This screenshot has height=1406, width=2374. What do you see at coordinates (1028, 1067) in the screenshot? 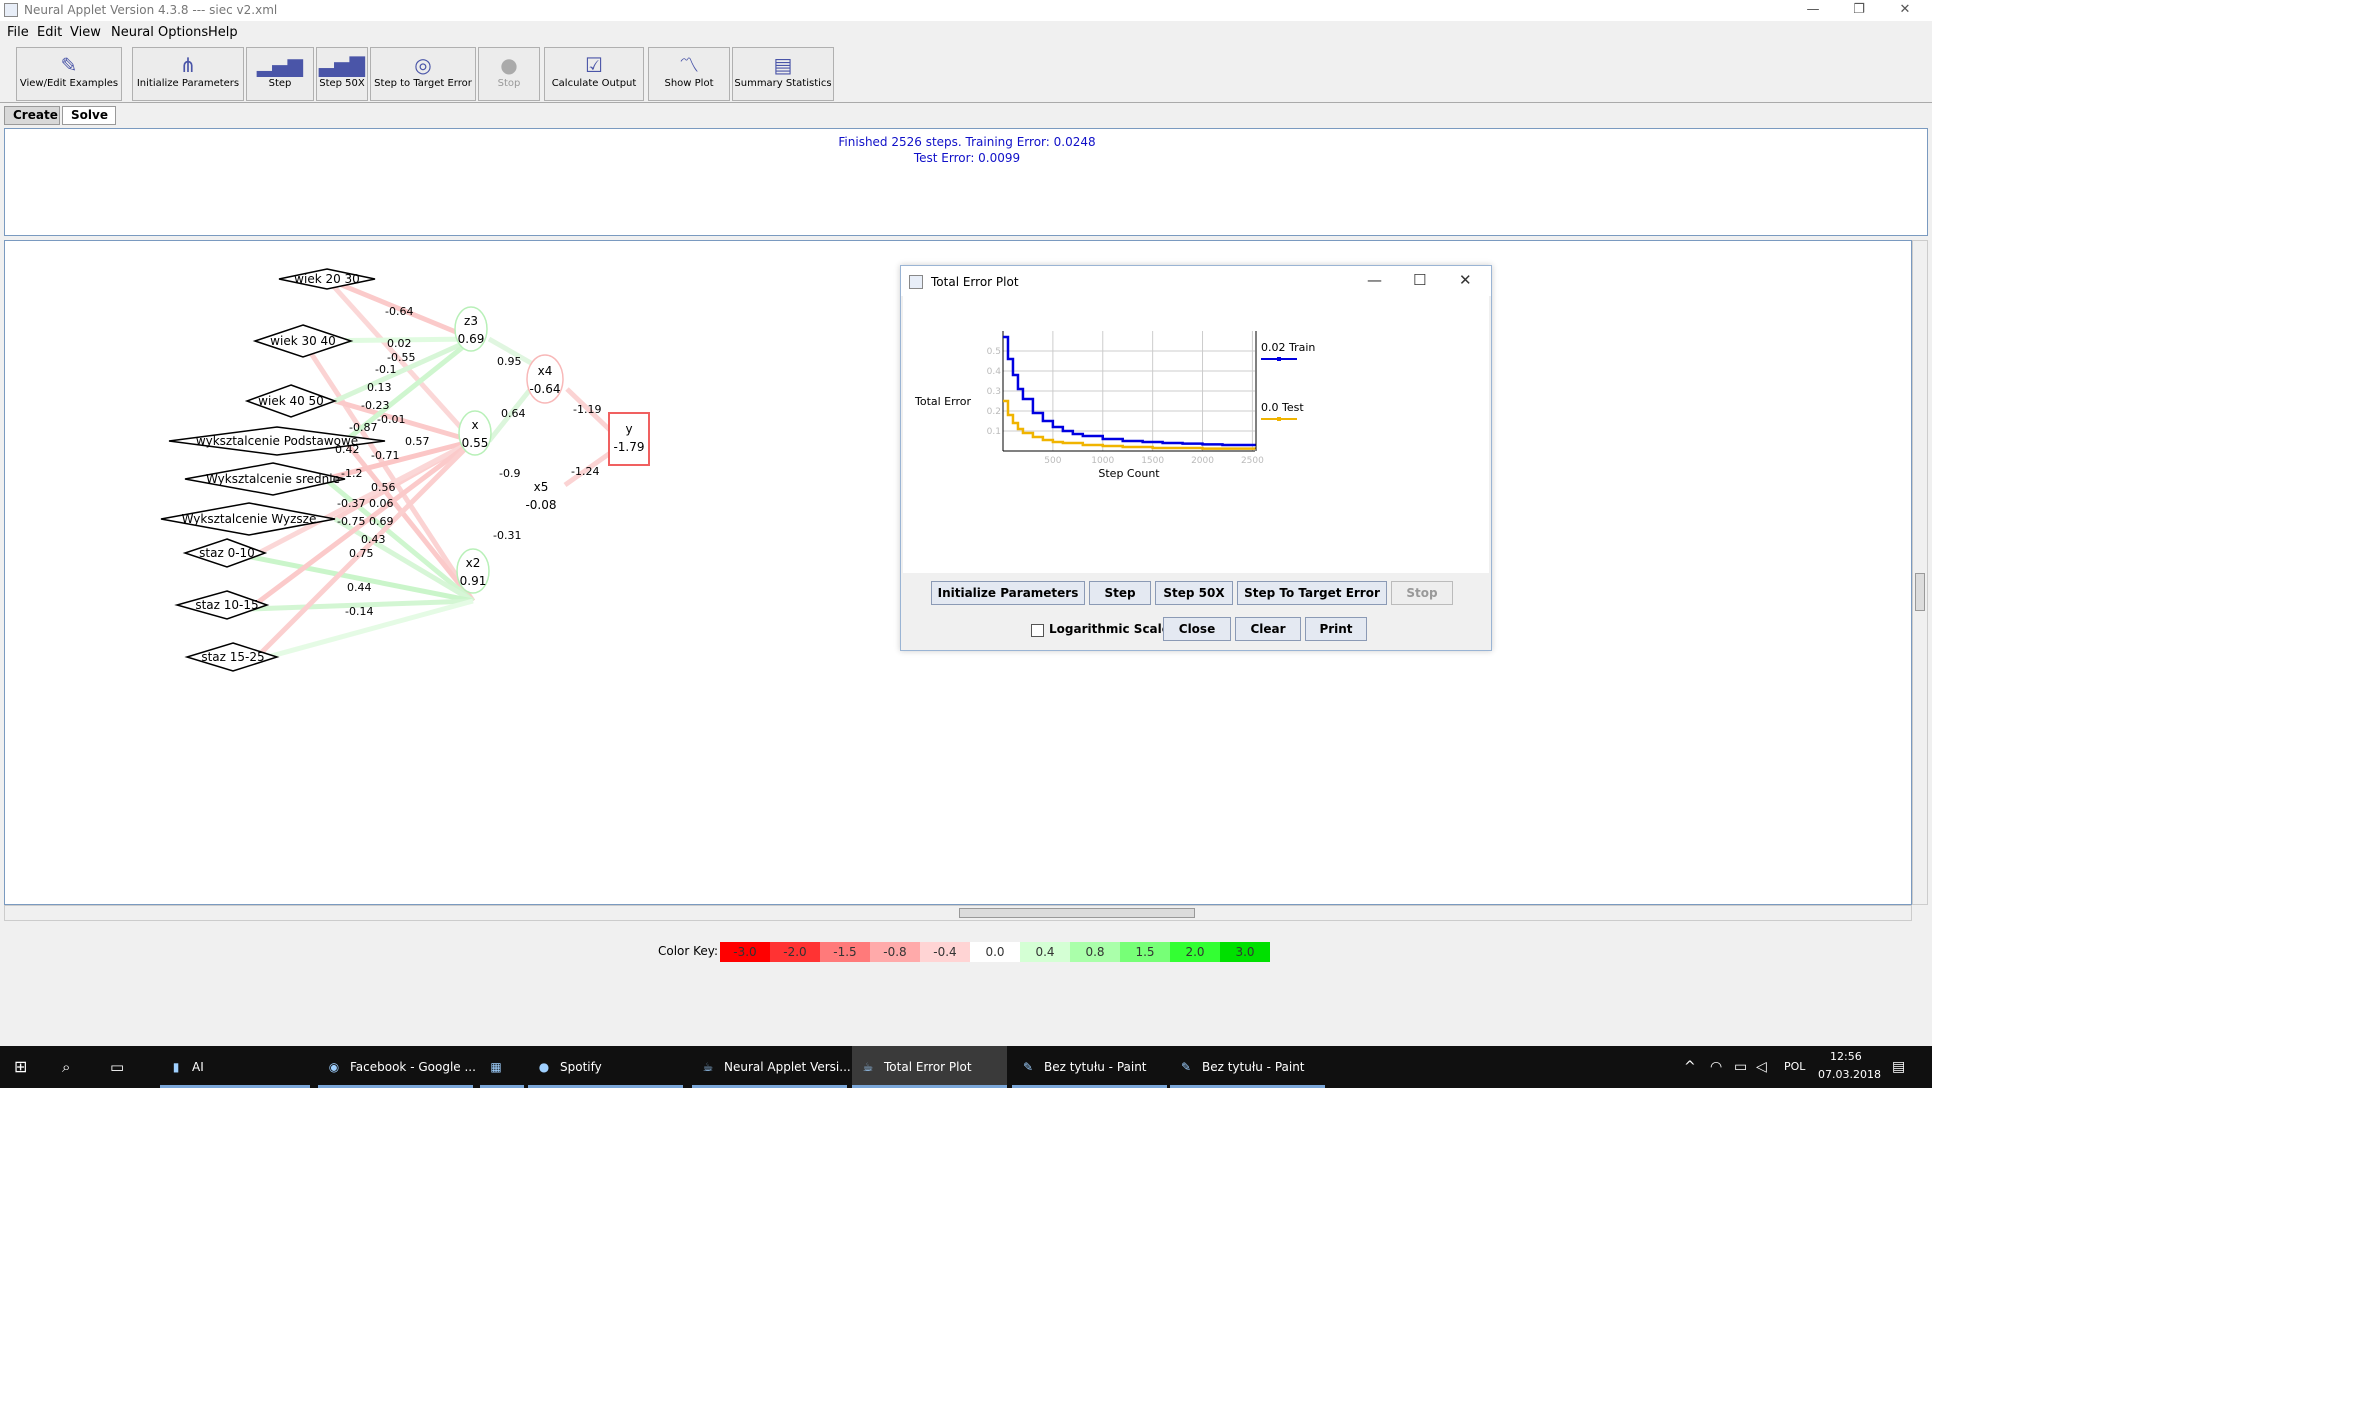
I see `paint-icon: ✎` at bounding box center [1028, 1067].